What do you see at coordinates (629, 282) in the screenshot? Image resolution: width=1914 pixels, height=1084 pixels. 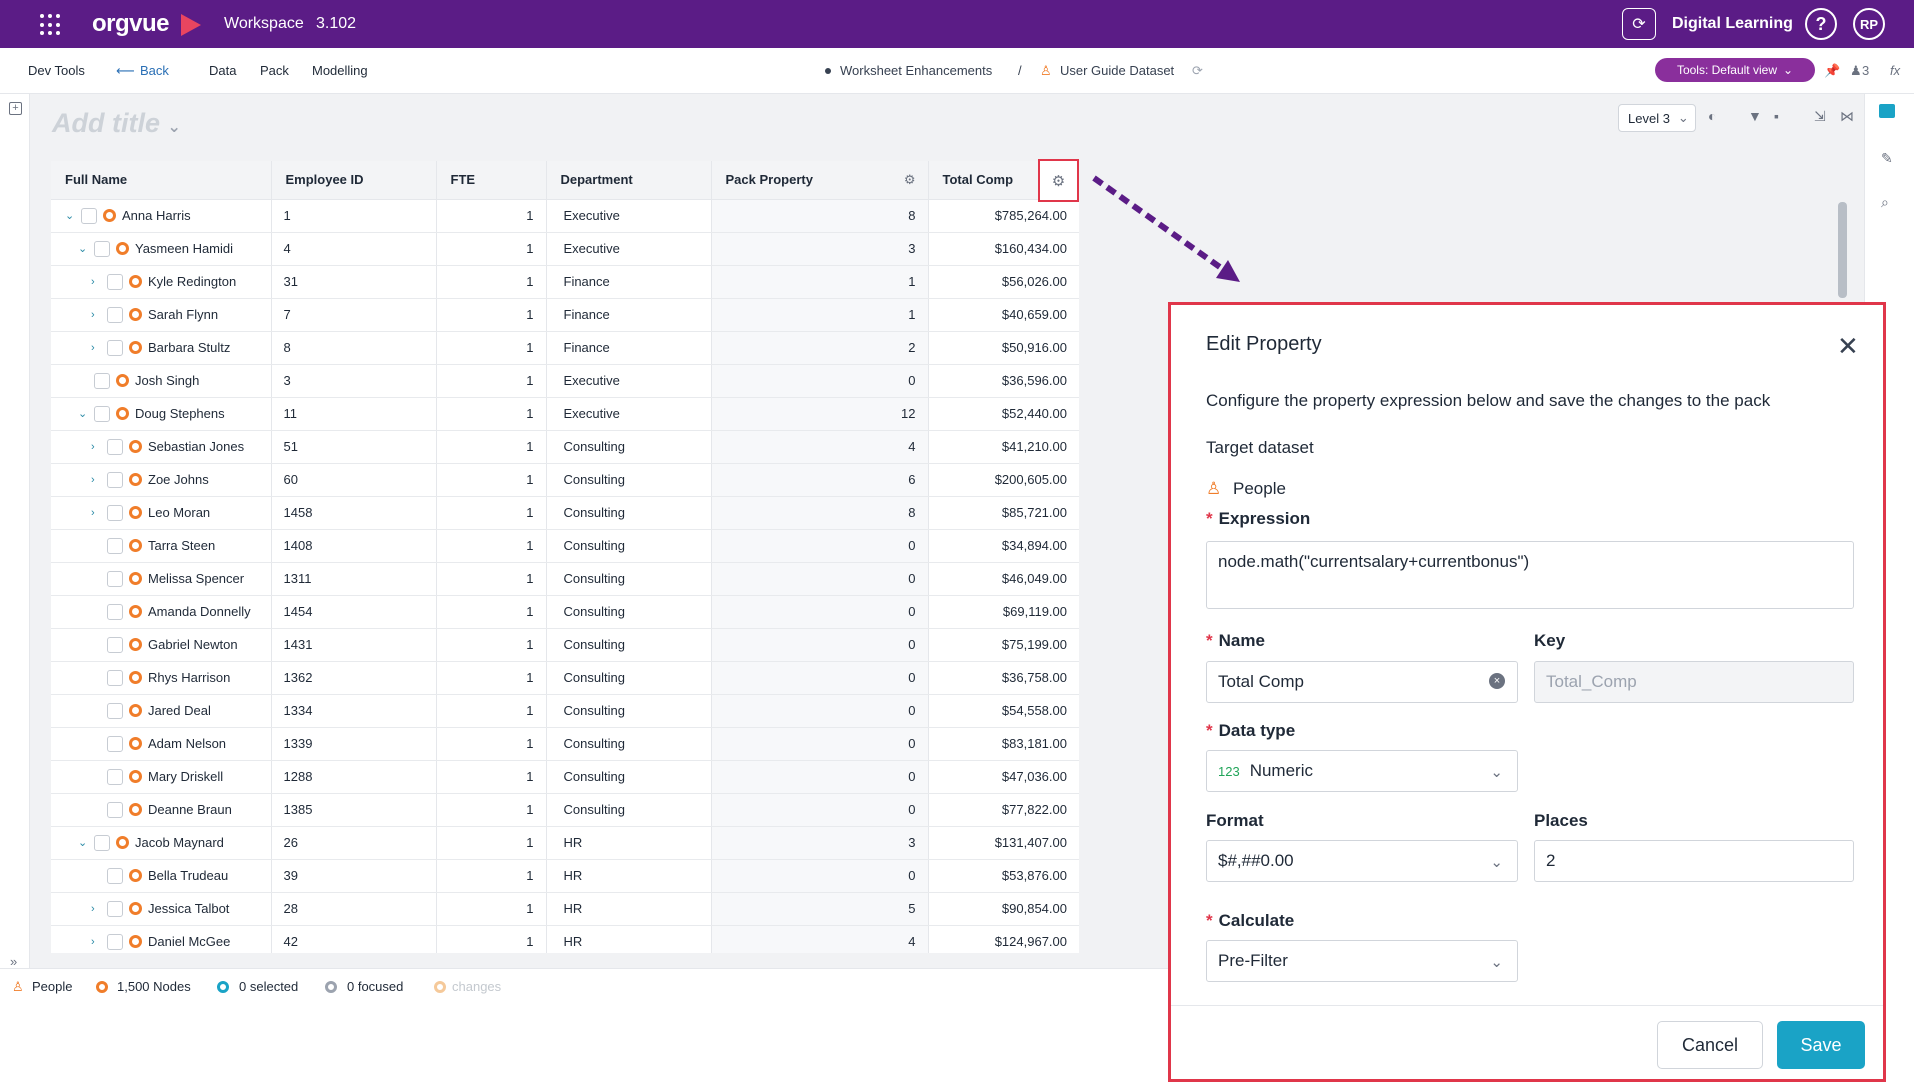 I see `department-cell: Finance` at bounding box center [629, 282].